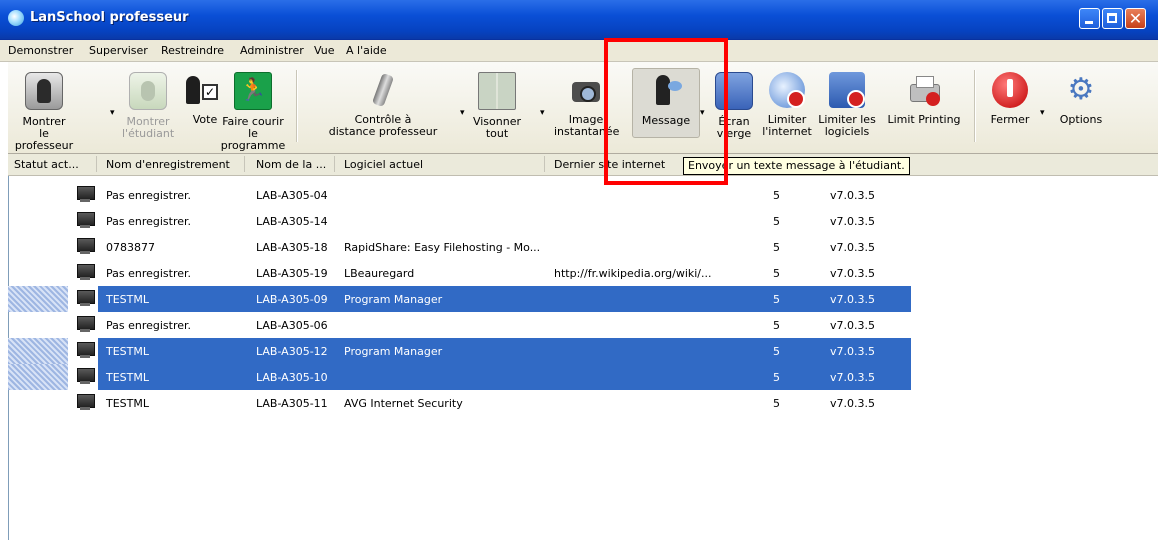 The height and width of the screenshot is (540, 1158). What do you see at coordinates (787, 131) in the screenshot?
I see `limiter-internet-label-2: l'internet` at bounding box center [787, 131].